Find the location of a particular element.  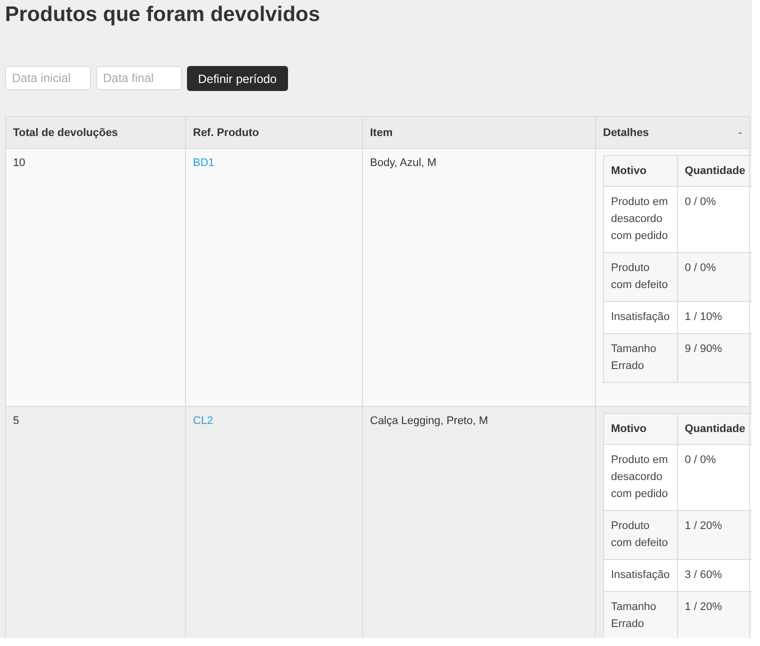

set-period-button: Definir período is located at coordinates (237, 78).